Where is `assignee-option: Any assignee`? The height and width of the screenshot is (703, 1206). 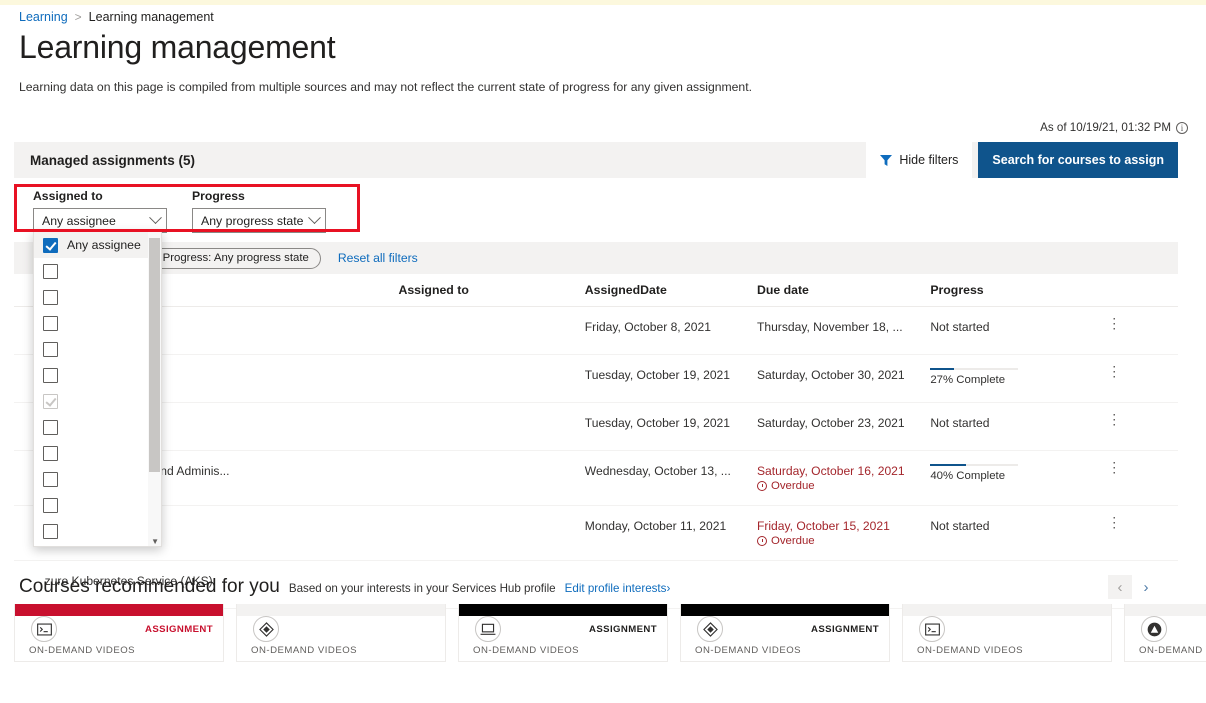 assignee-option: Any assignee is located at coordinates (97, 245).